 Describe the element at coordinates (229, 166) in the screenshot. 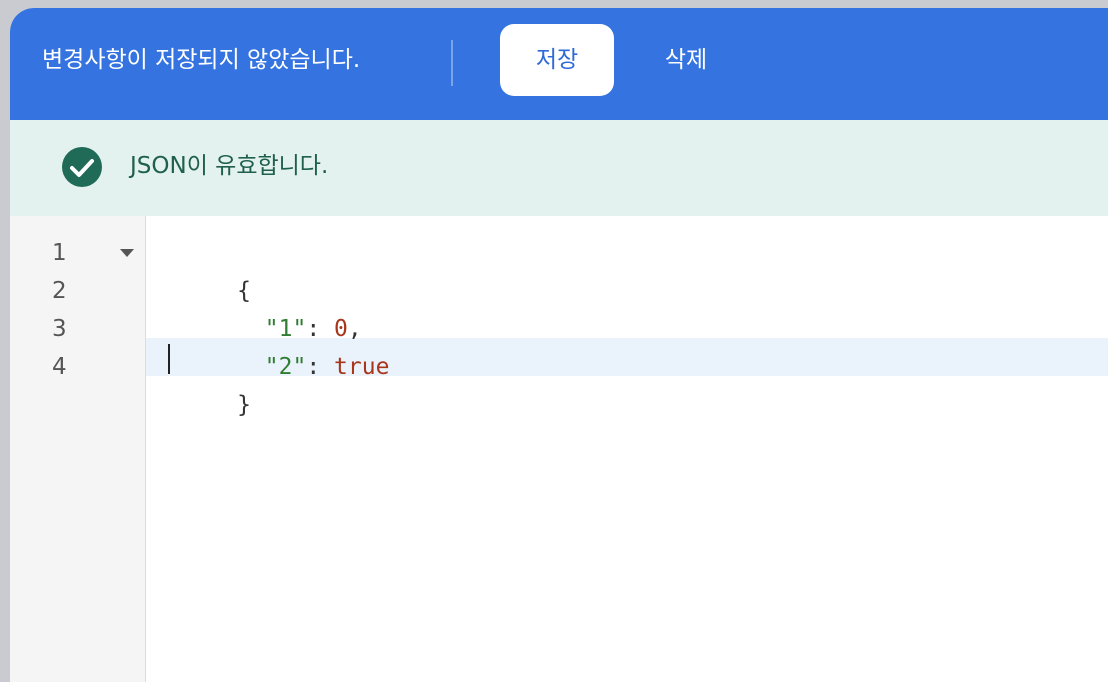

I see `validation-status-message: JSON이 유효합니다.` at that location.